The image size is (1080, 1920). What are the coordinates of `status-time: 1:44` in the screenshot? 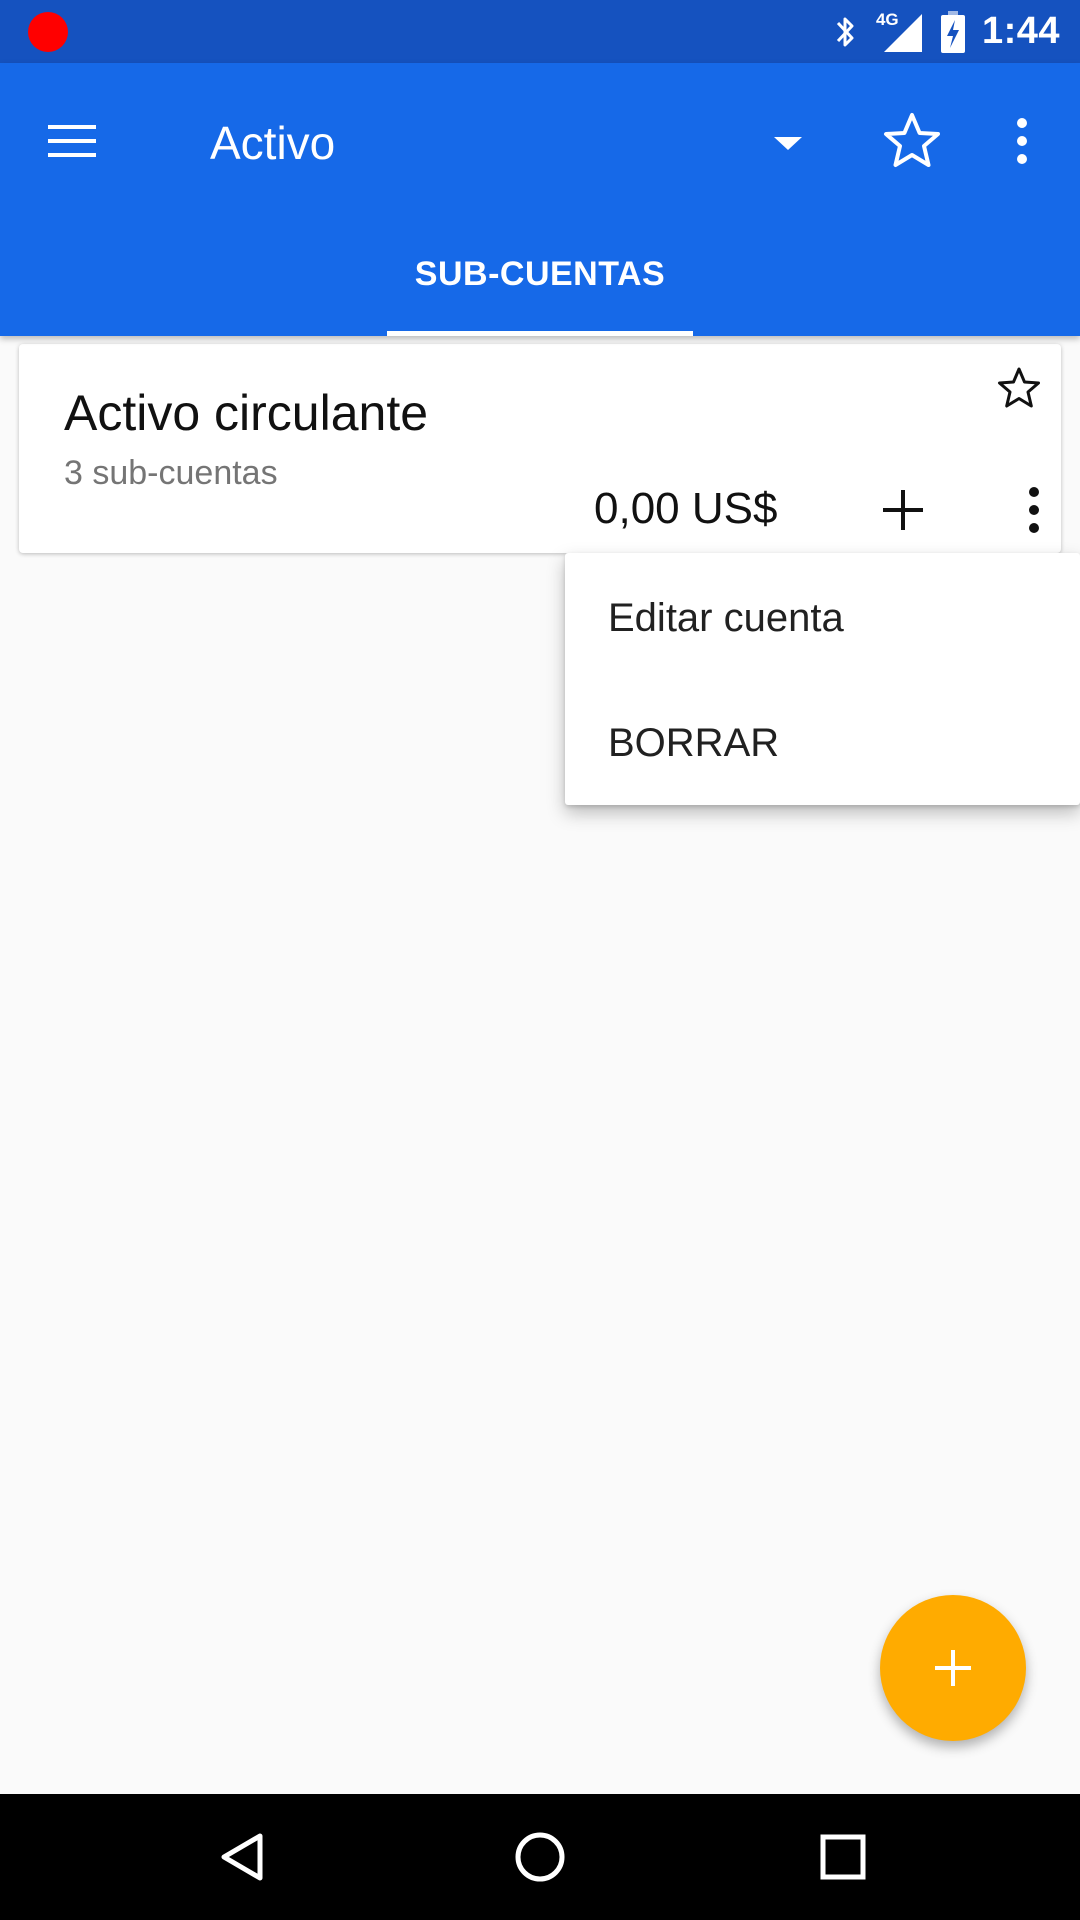 It's located at (1020, 31).